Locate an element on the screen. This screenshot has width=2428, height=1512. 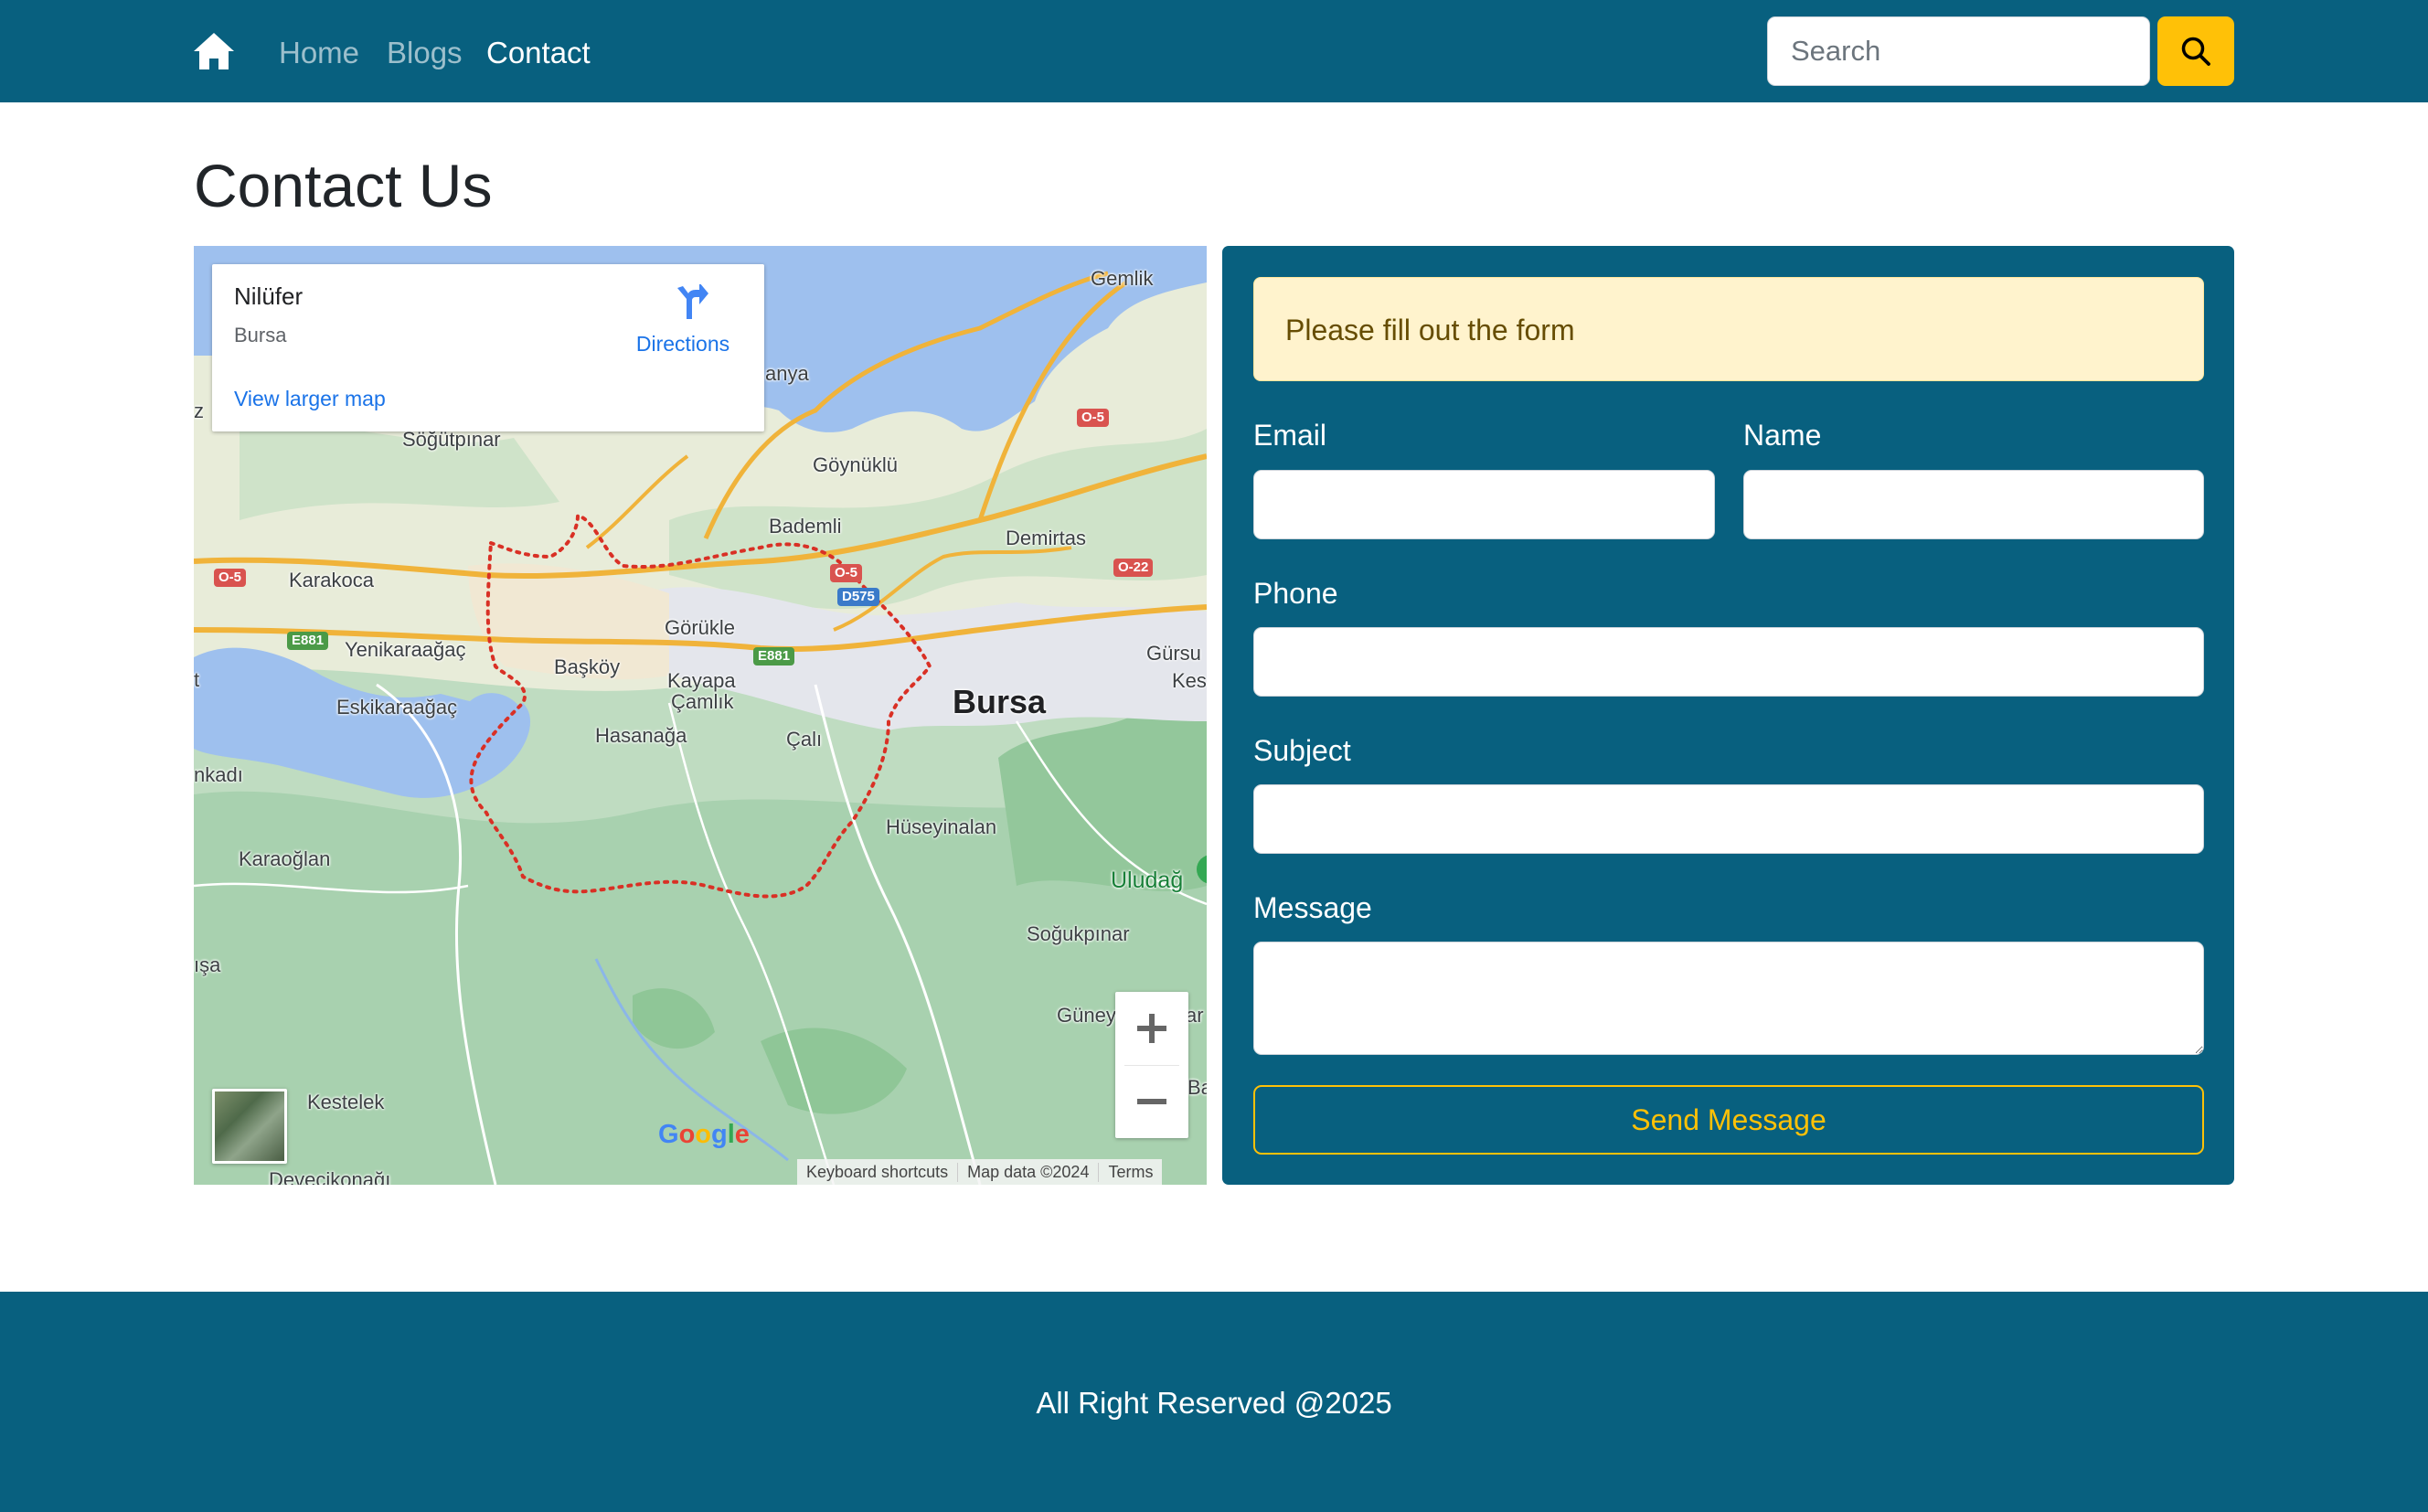
map-label-goynuklu: Göynüklü is located at coordinates (855, 464).